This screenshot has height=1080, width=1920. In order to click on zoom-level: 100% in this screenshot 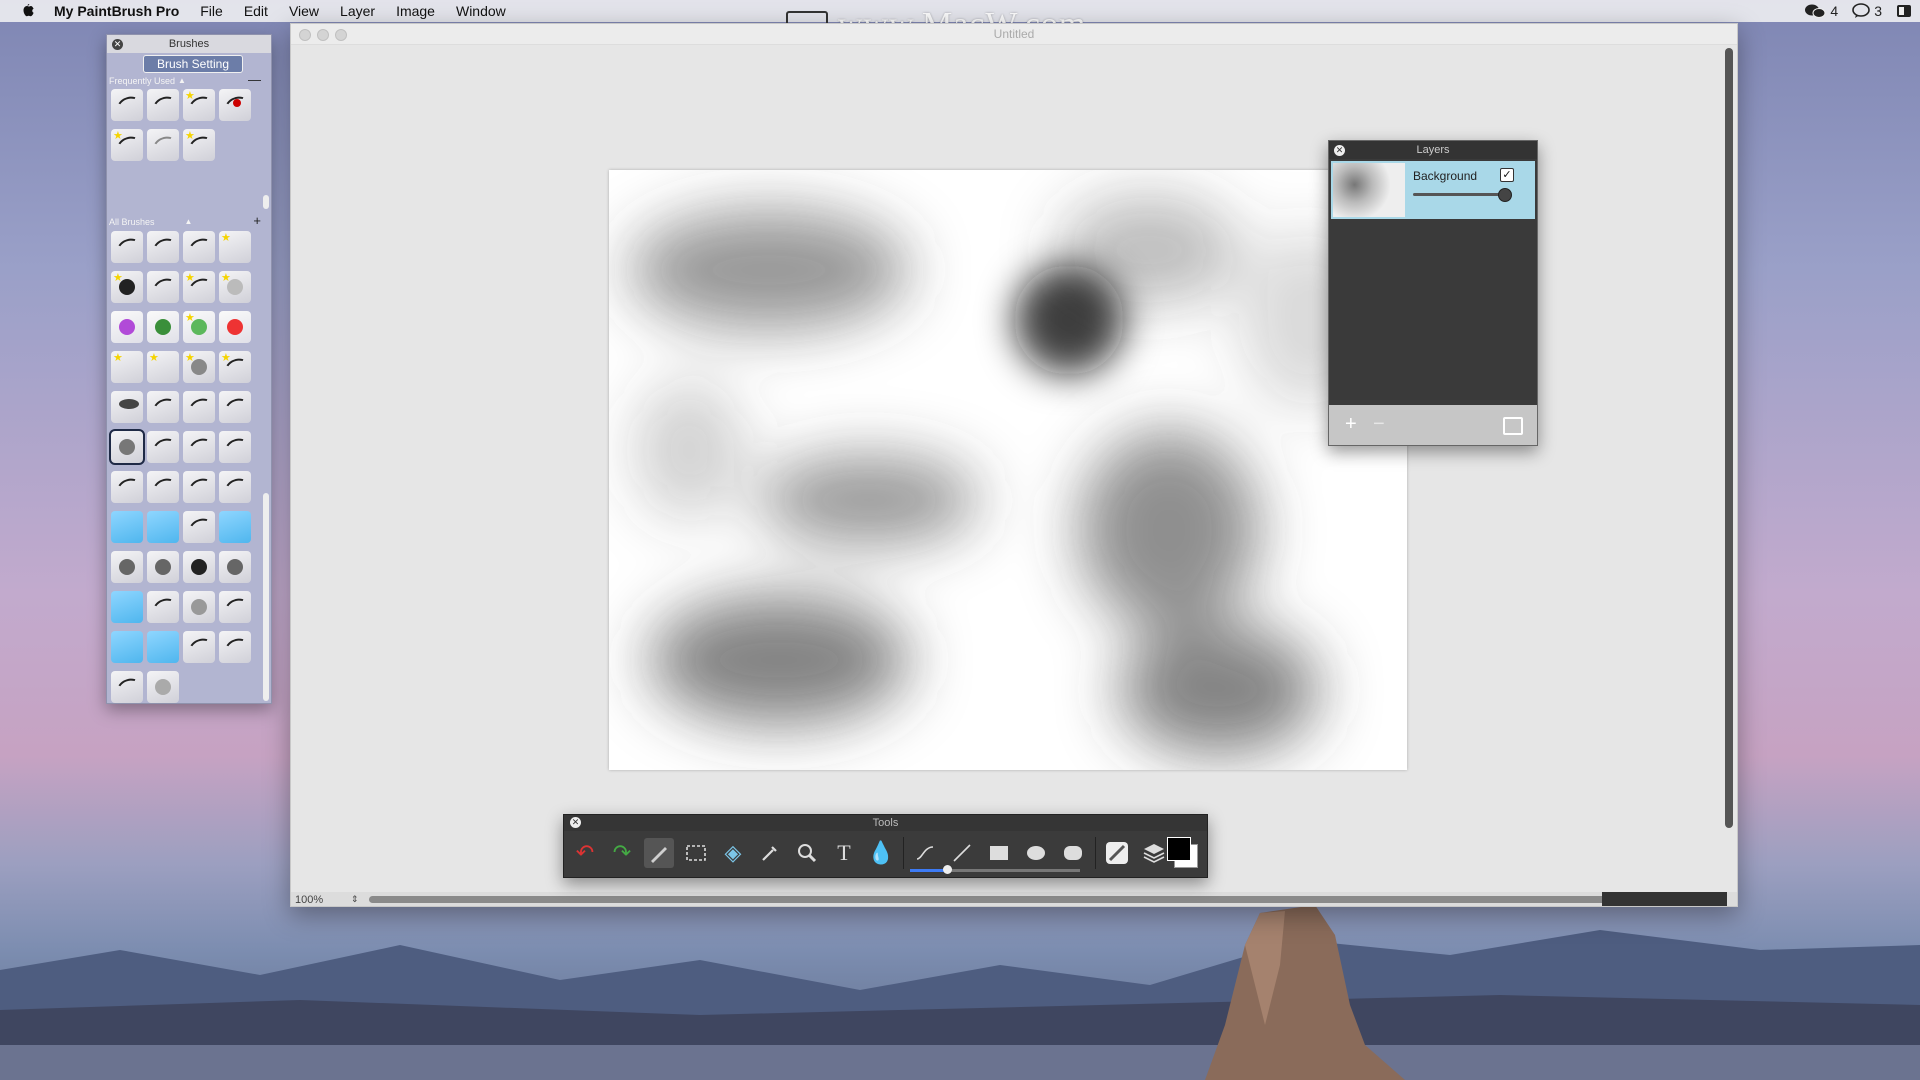, I will do `click(309, 900)`.